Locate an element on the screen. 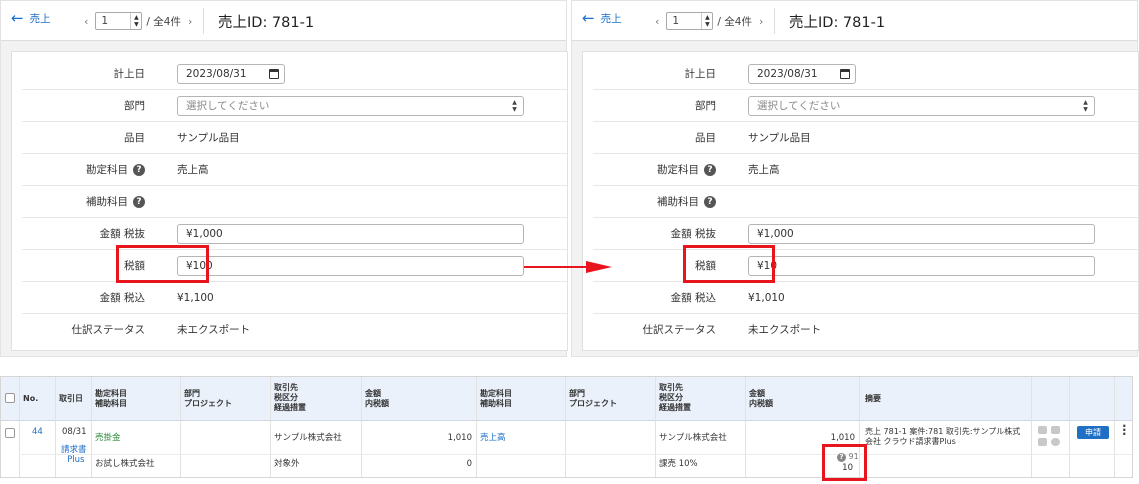  debit-partner: サンプル株式会社 is located at coordinates (308, 438).